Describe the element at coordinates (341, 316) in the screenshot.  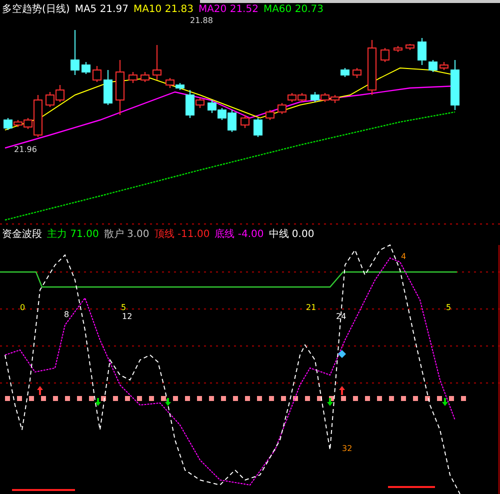
I see `signal-label: 24` at that location.